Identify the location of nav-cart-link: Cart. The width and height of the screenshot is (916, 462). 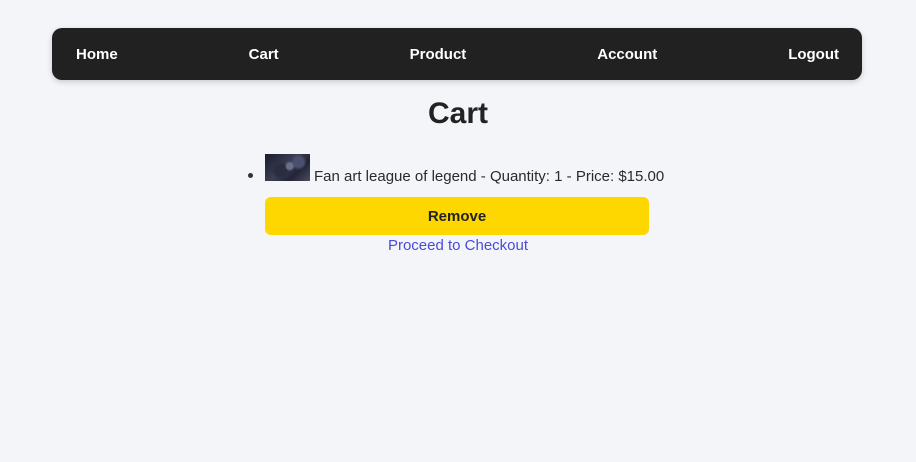
(264, 54).